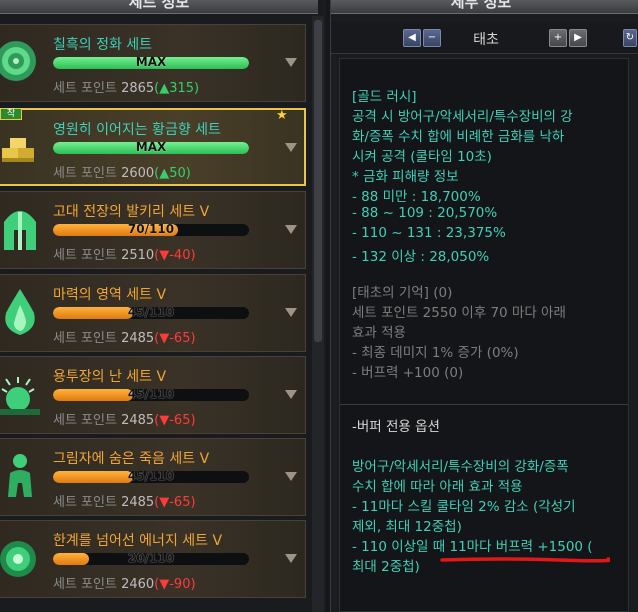  Describe the element at coordinates (412, 38) in the screenshot. I see `prev-page-button: ◀` at that location.